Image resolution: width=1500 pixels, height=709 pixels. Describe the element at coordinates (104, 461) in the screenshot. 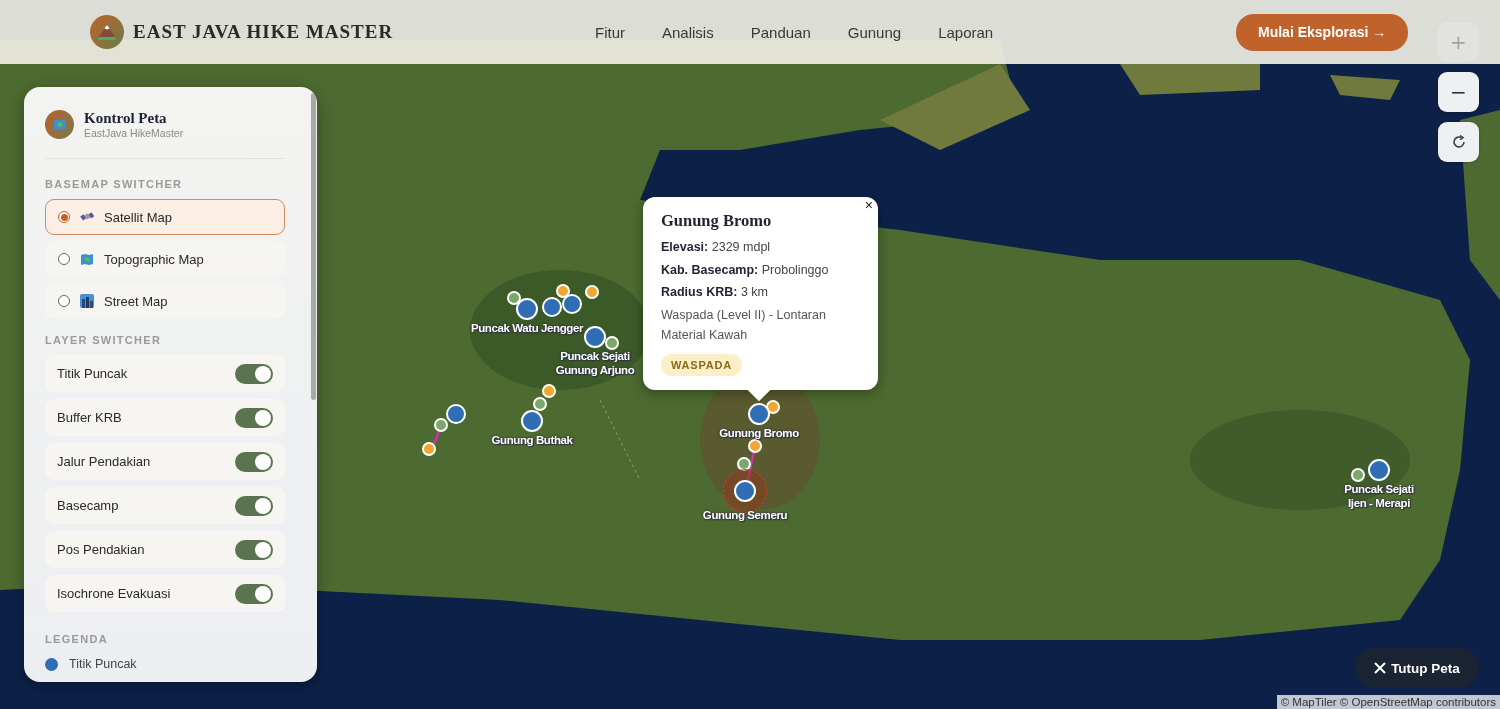

I see `layer-label: Jalur Pendakian` at that location.